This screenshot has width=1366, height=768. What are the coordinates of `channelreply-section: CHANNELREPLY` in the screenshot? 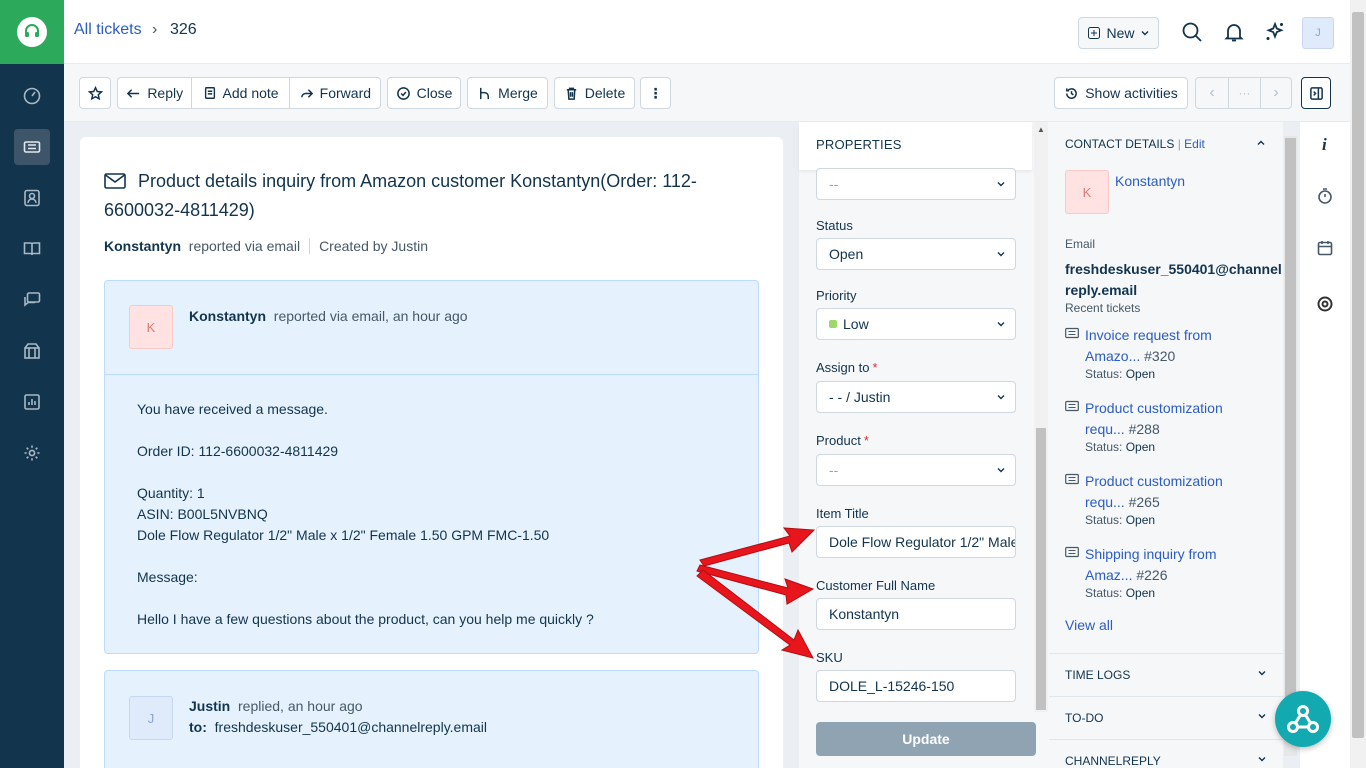 It's located at (1166, 753).